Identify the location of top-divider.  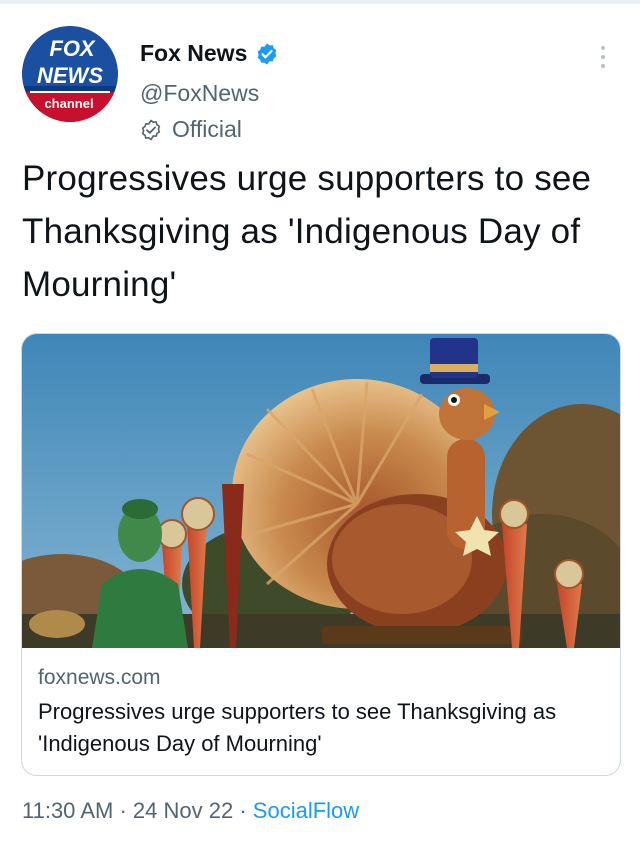
(320, 2).